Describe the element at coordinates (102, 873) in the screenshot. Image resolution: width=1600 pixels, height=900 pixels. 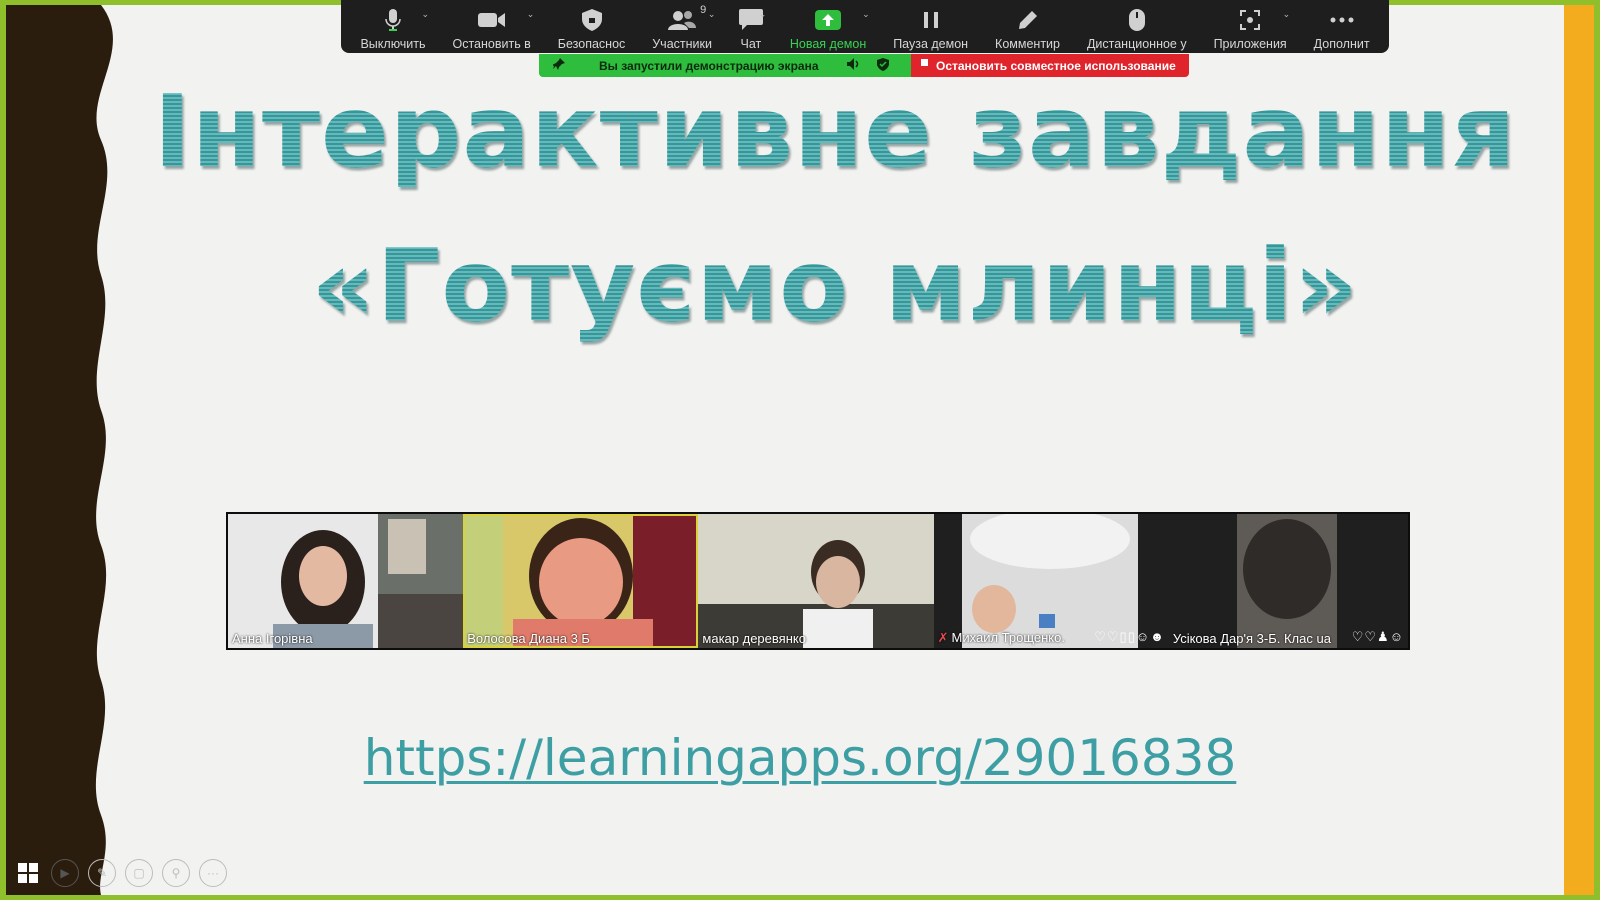
I see `pen-icon: ✎` at that location.